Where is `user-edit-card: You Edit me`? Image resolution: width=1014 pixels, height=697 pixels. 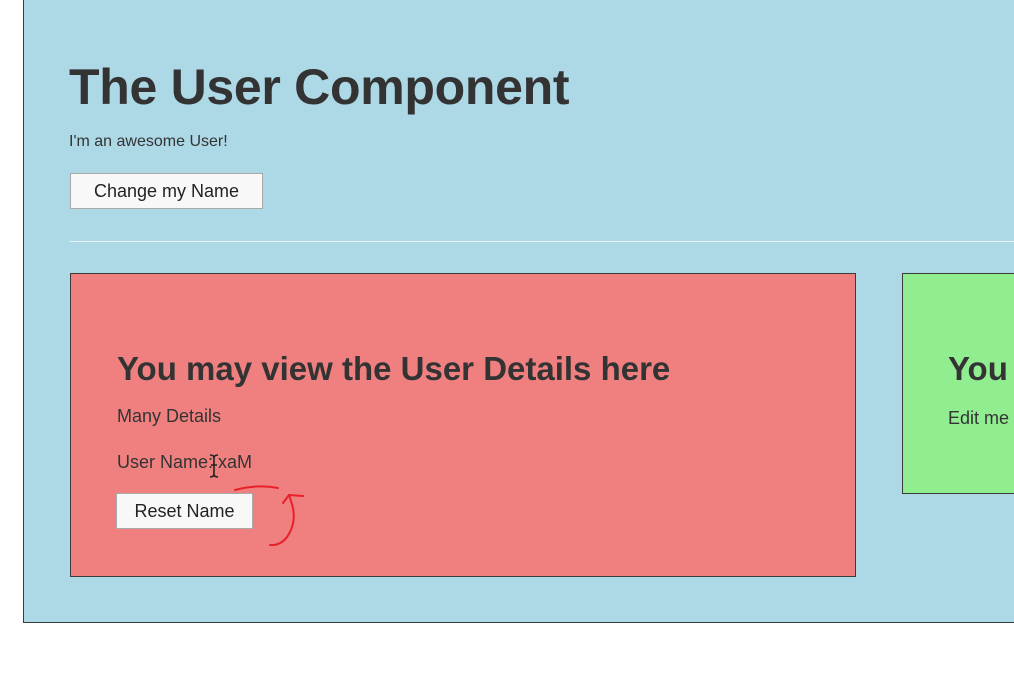
user-edit-card: You Edit me is located at coordinates (958, 383).